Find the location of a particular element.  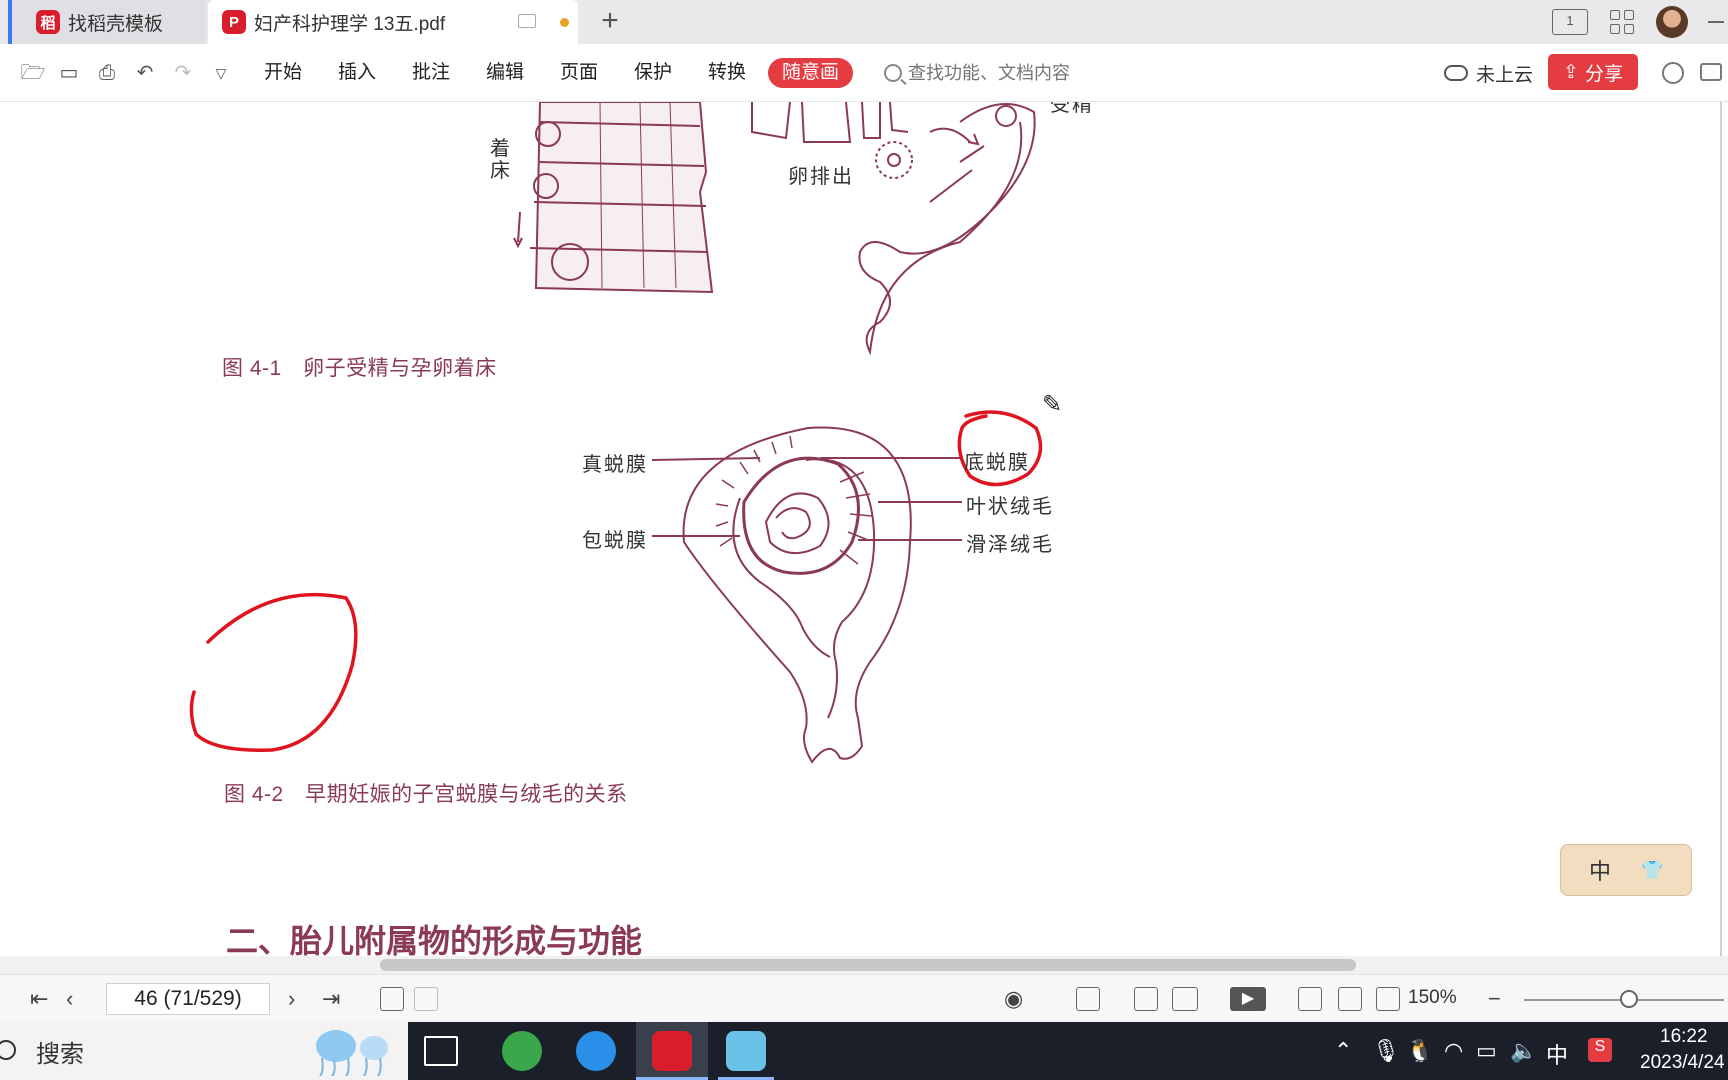

label-chorion-laeve: 滑泽绒毛 is located at coordinates (1010, 544).